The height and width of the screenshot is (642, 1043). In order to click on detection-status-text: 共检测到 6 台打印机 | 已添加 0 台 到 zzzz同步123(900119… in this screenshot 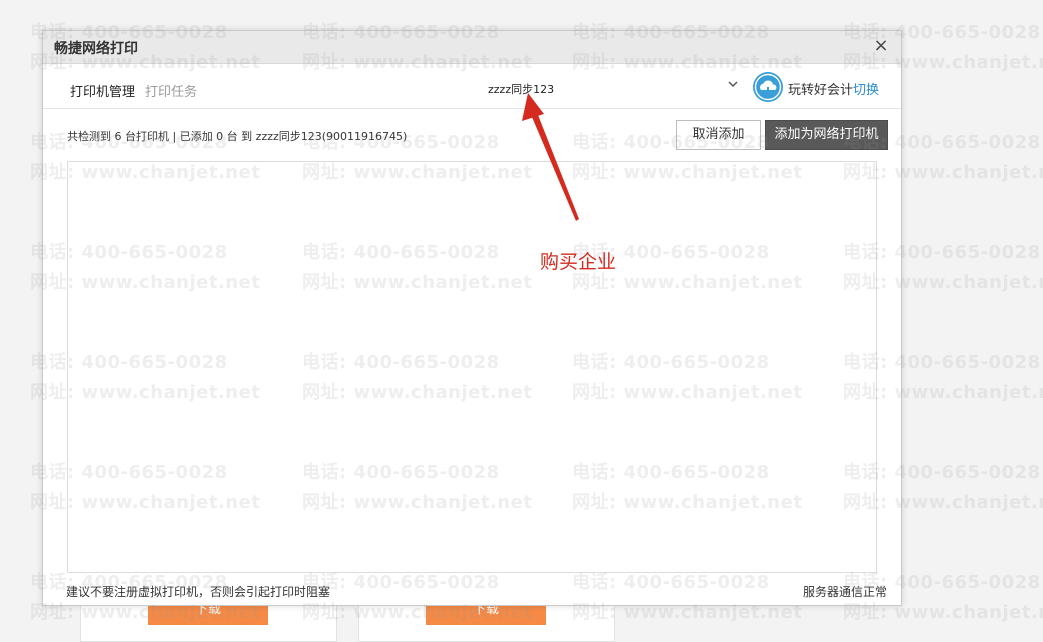, I will do `click(237, 136)`.